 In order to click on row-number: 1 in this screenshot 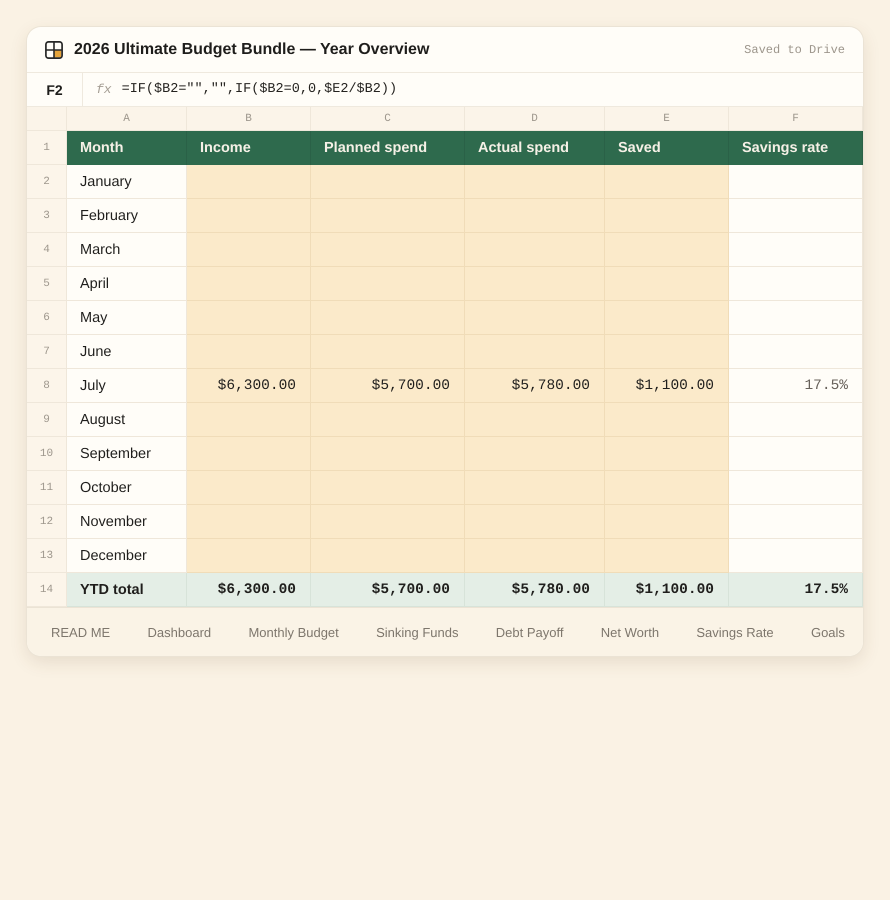, I will do `click(47, 148)`.